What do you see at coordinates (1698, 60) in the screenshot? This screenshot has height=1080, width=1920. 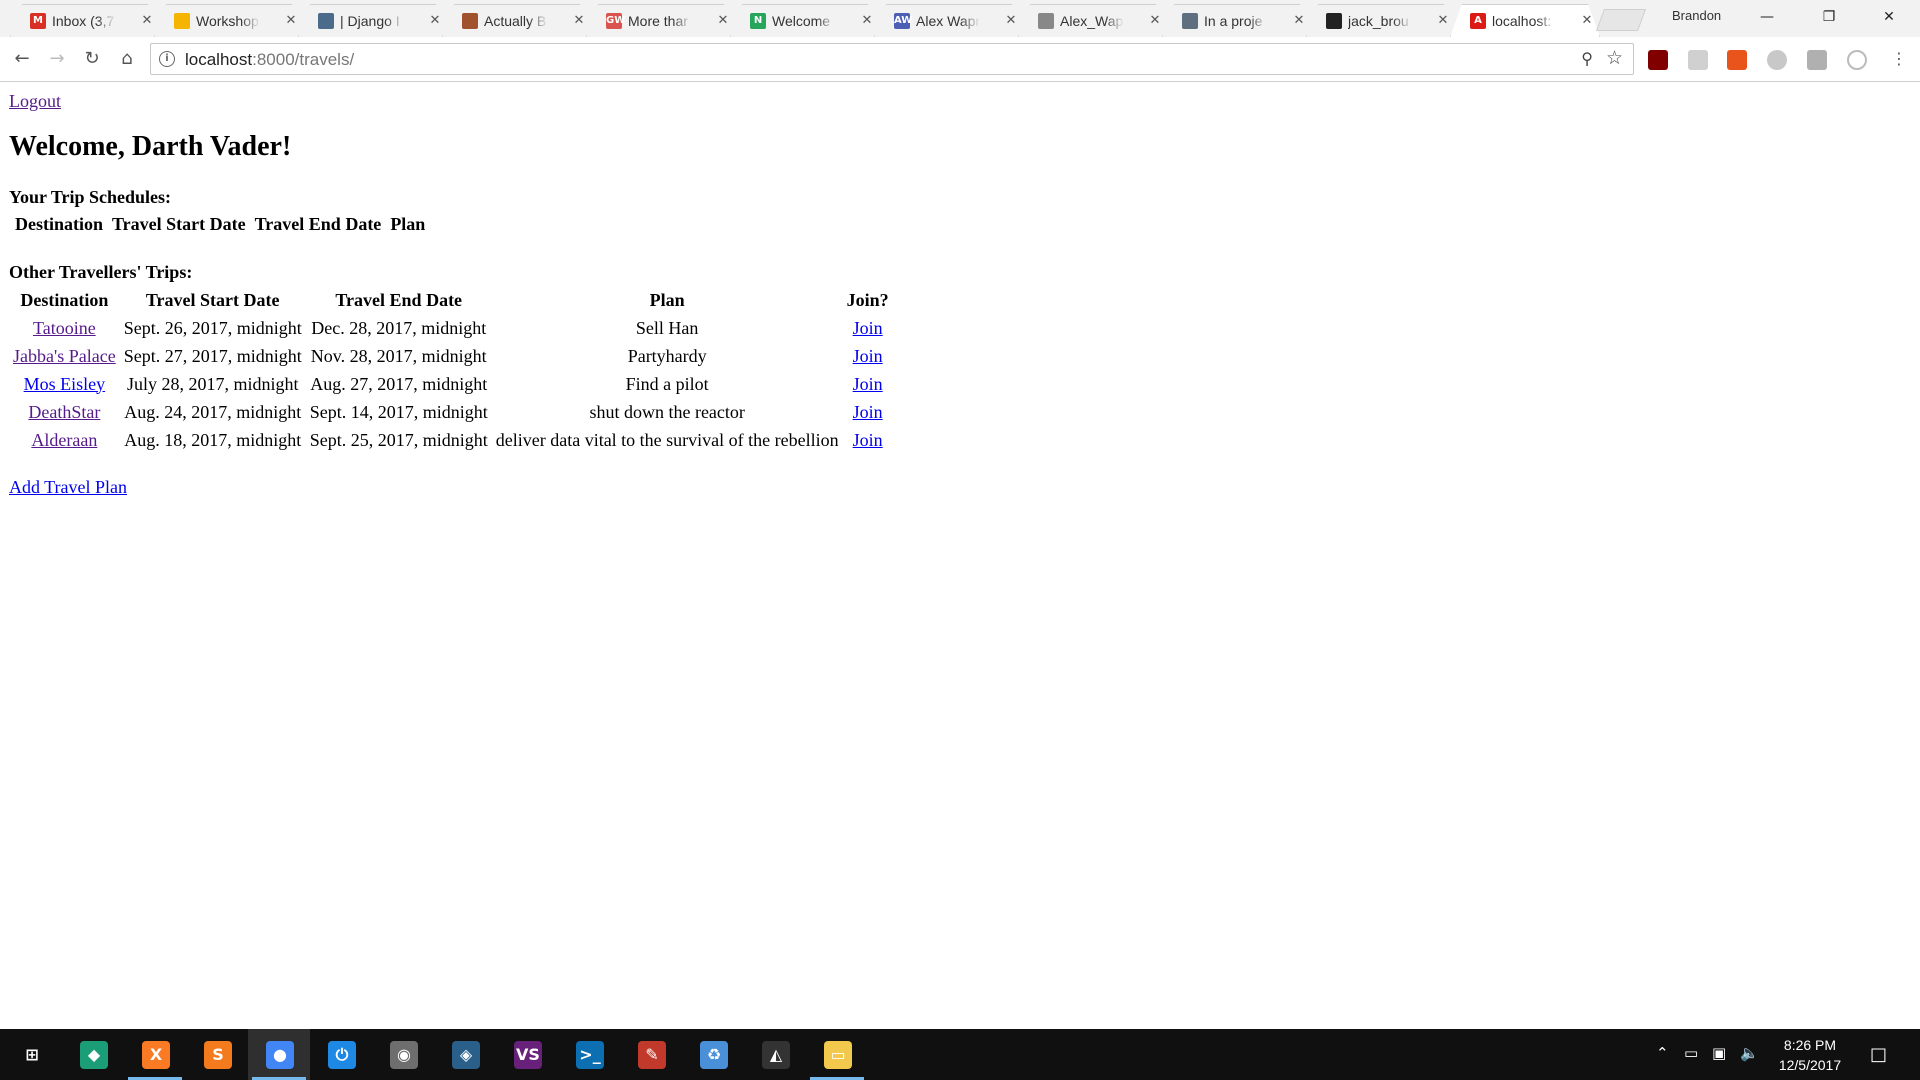 I see `extension-icon` at bounding box center [1698, 60].